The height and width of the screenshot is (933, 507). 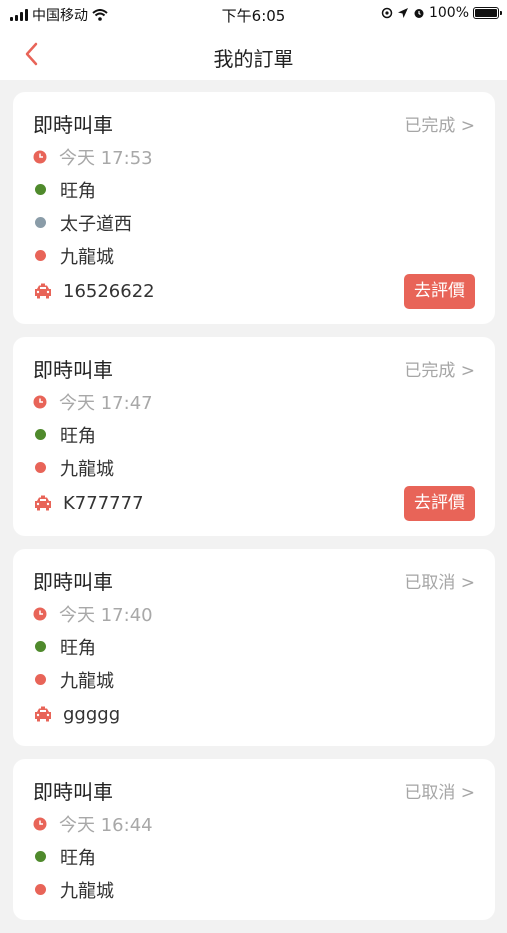 What do you see at coordinates (448, 13) in the screenshot?
I see `battery-percent: 100%` at bounding box center [448, 13].